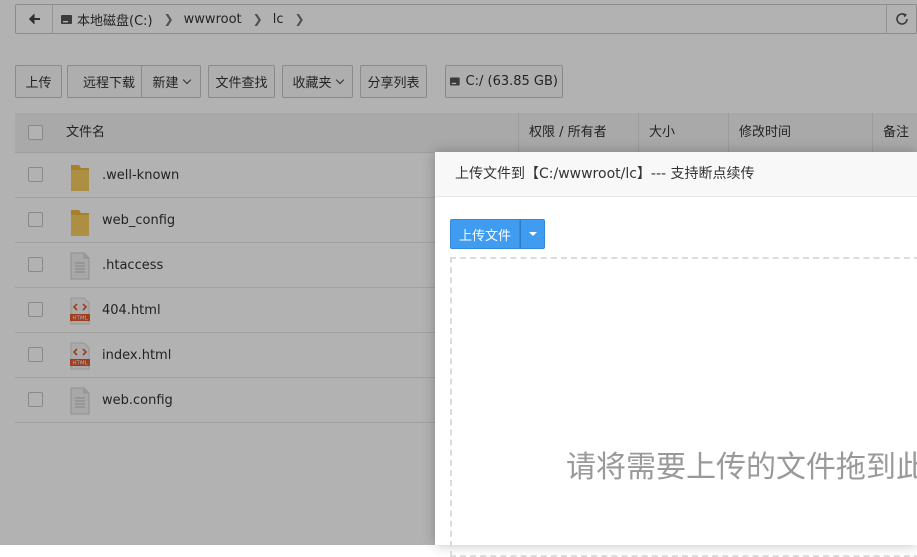 This screenshot has height=557, width=917. I want to click on upload-options-dropdown, so click(532, 234).